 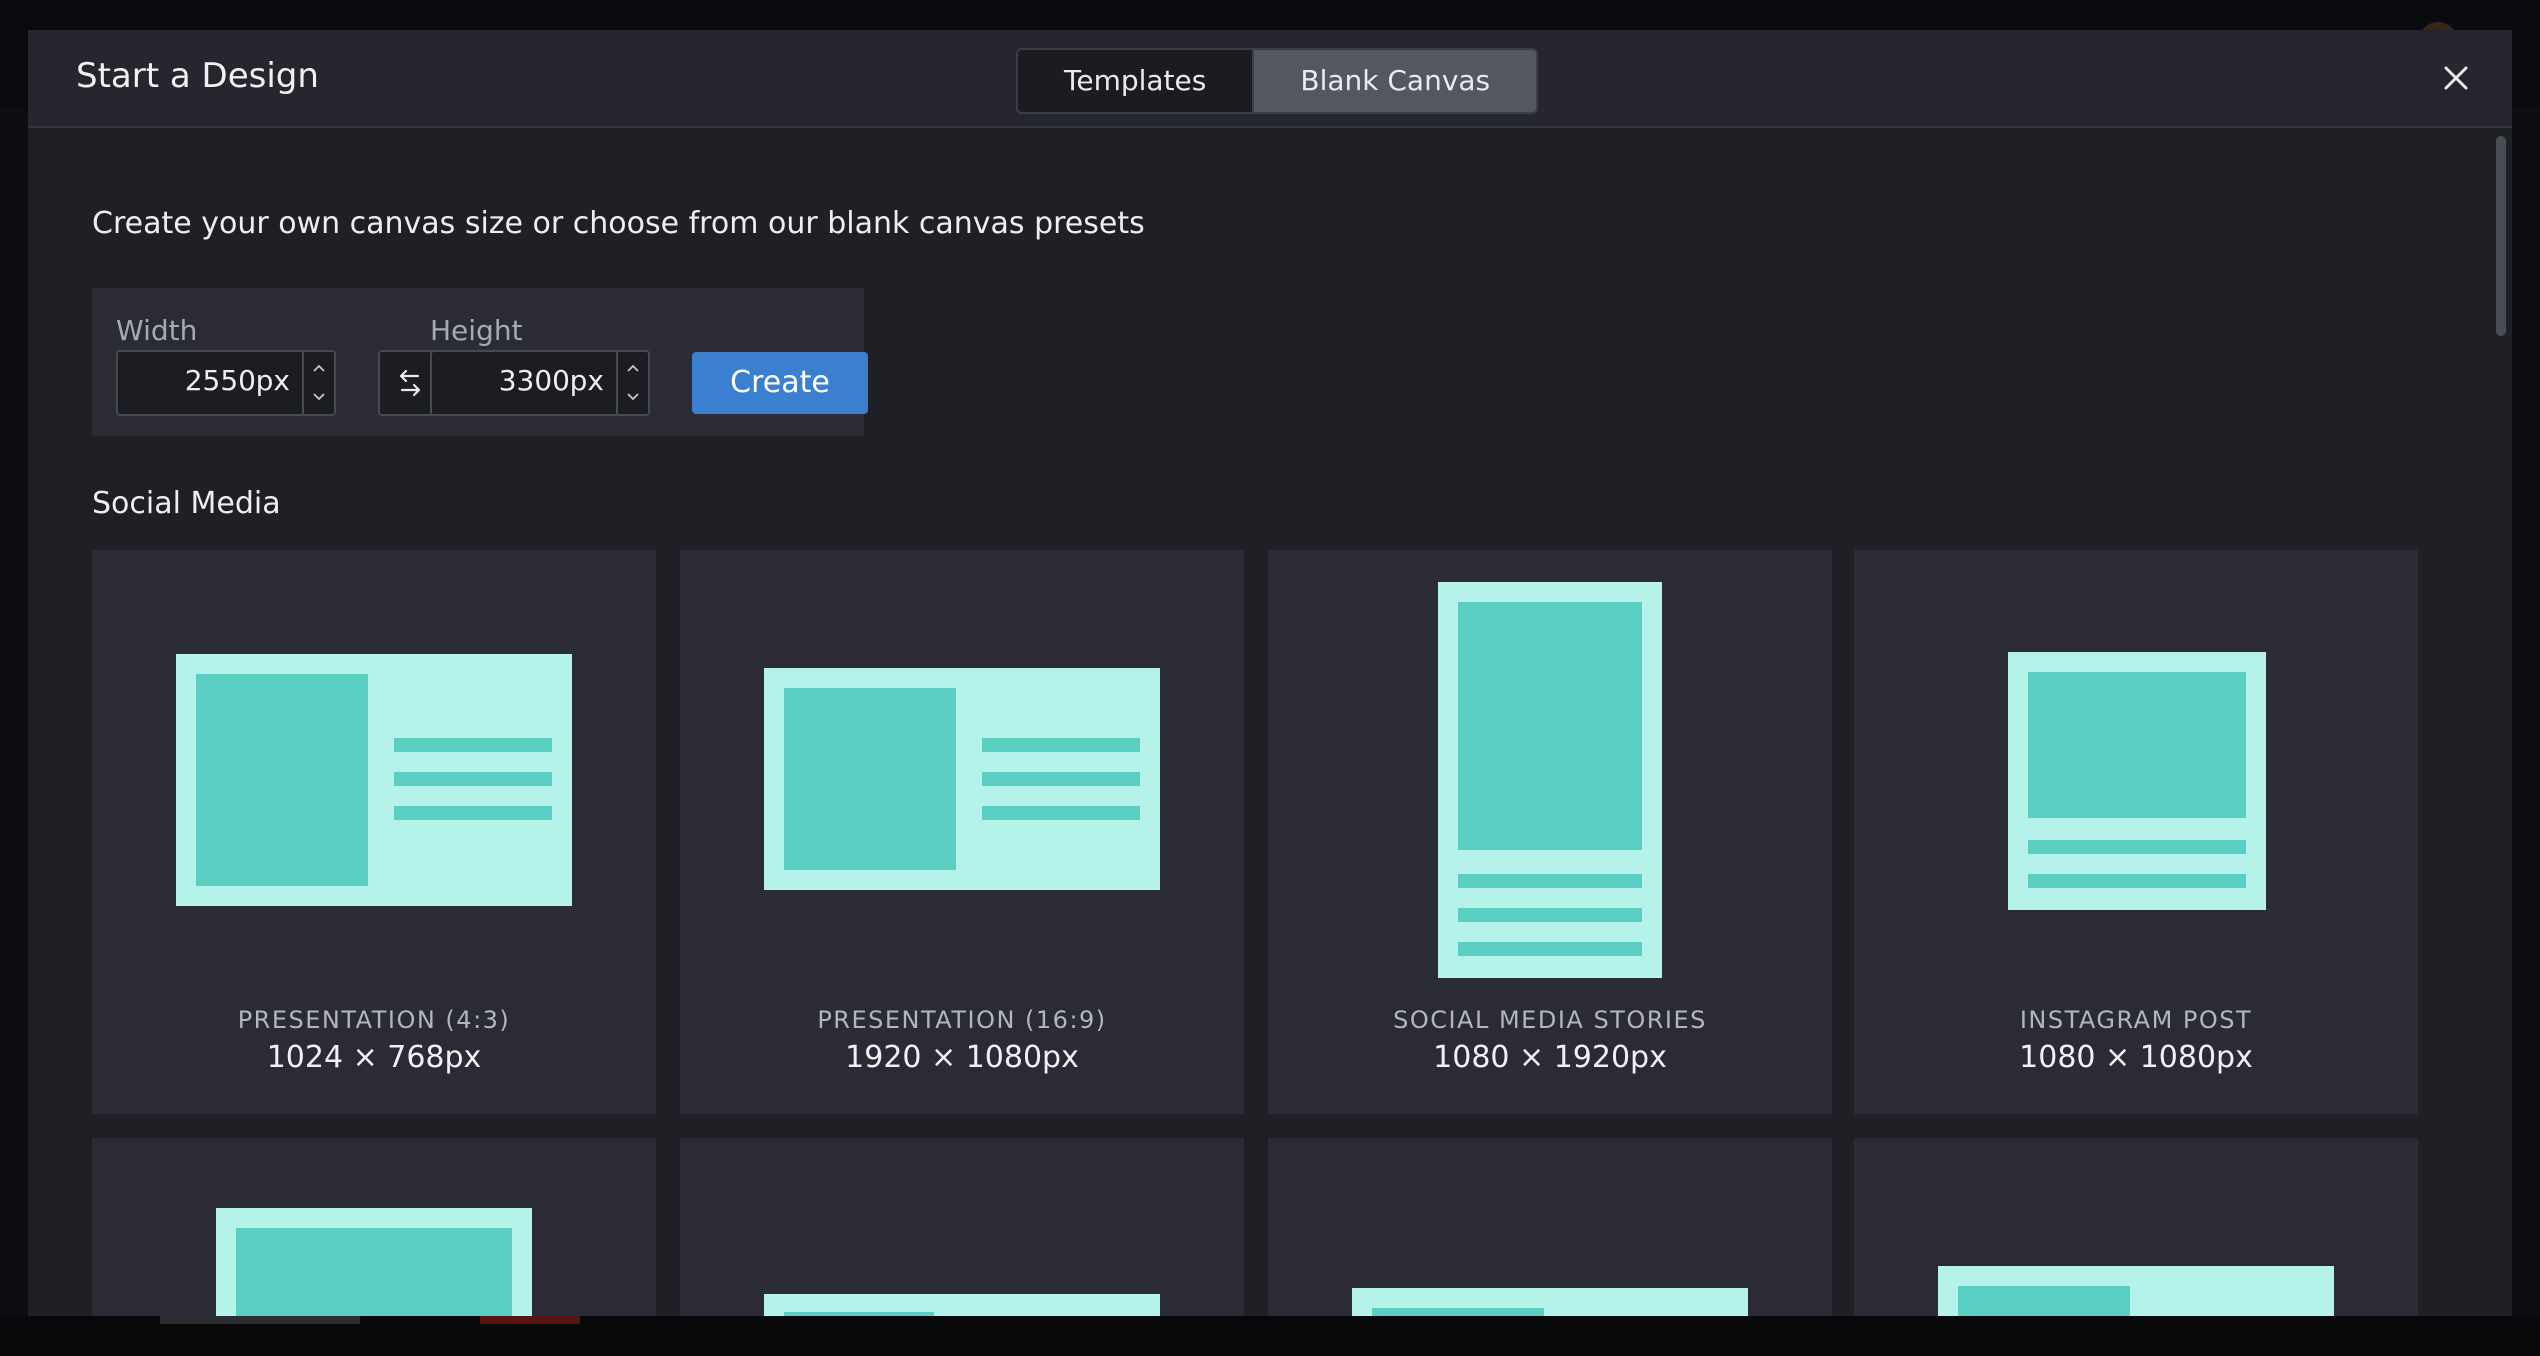 What do you see at coordinates (1550, 1020) in the screenshot?
I see `preset-name: SOCIAL MEDIA STORIES` at bounding box center [1550, 1020].